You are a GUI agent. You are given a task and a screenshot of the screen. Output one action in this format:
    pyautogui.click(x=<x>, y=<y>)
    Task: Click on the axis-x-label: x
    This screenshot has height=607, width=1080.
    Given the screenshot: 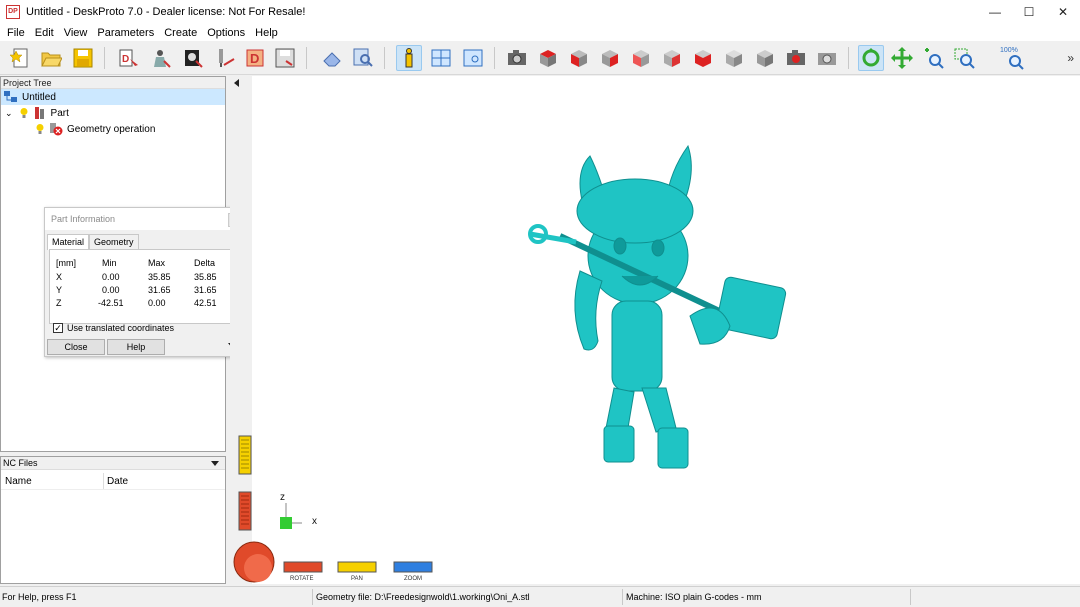 What is the action you would take?
    pyautogui.click(x=314, y=521)
    